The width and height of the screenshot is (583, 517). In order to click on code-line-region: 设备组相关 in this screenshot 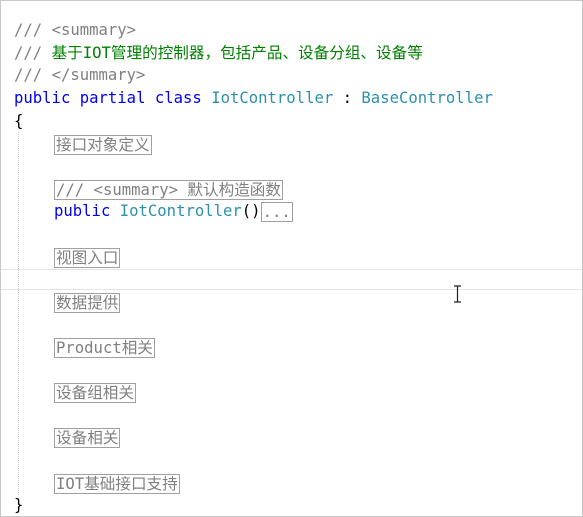, I will do `click(95, 392)`.